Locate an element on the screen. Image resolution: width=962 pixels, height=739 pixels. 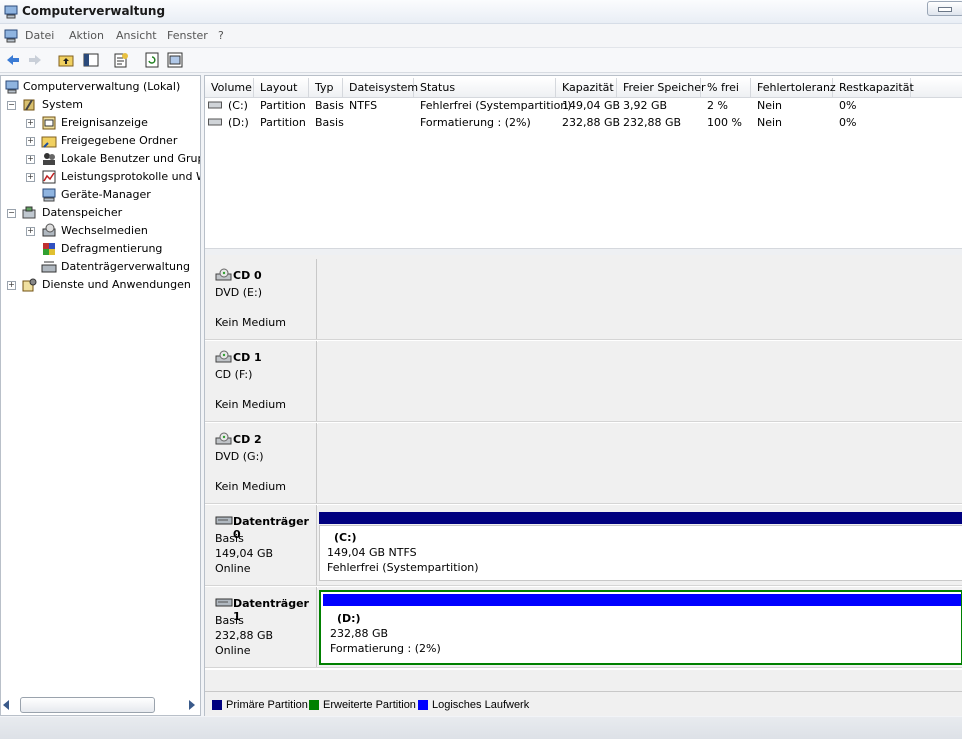
menu-datei: Datei is located at coordinates (39, 35).